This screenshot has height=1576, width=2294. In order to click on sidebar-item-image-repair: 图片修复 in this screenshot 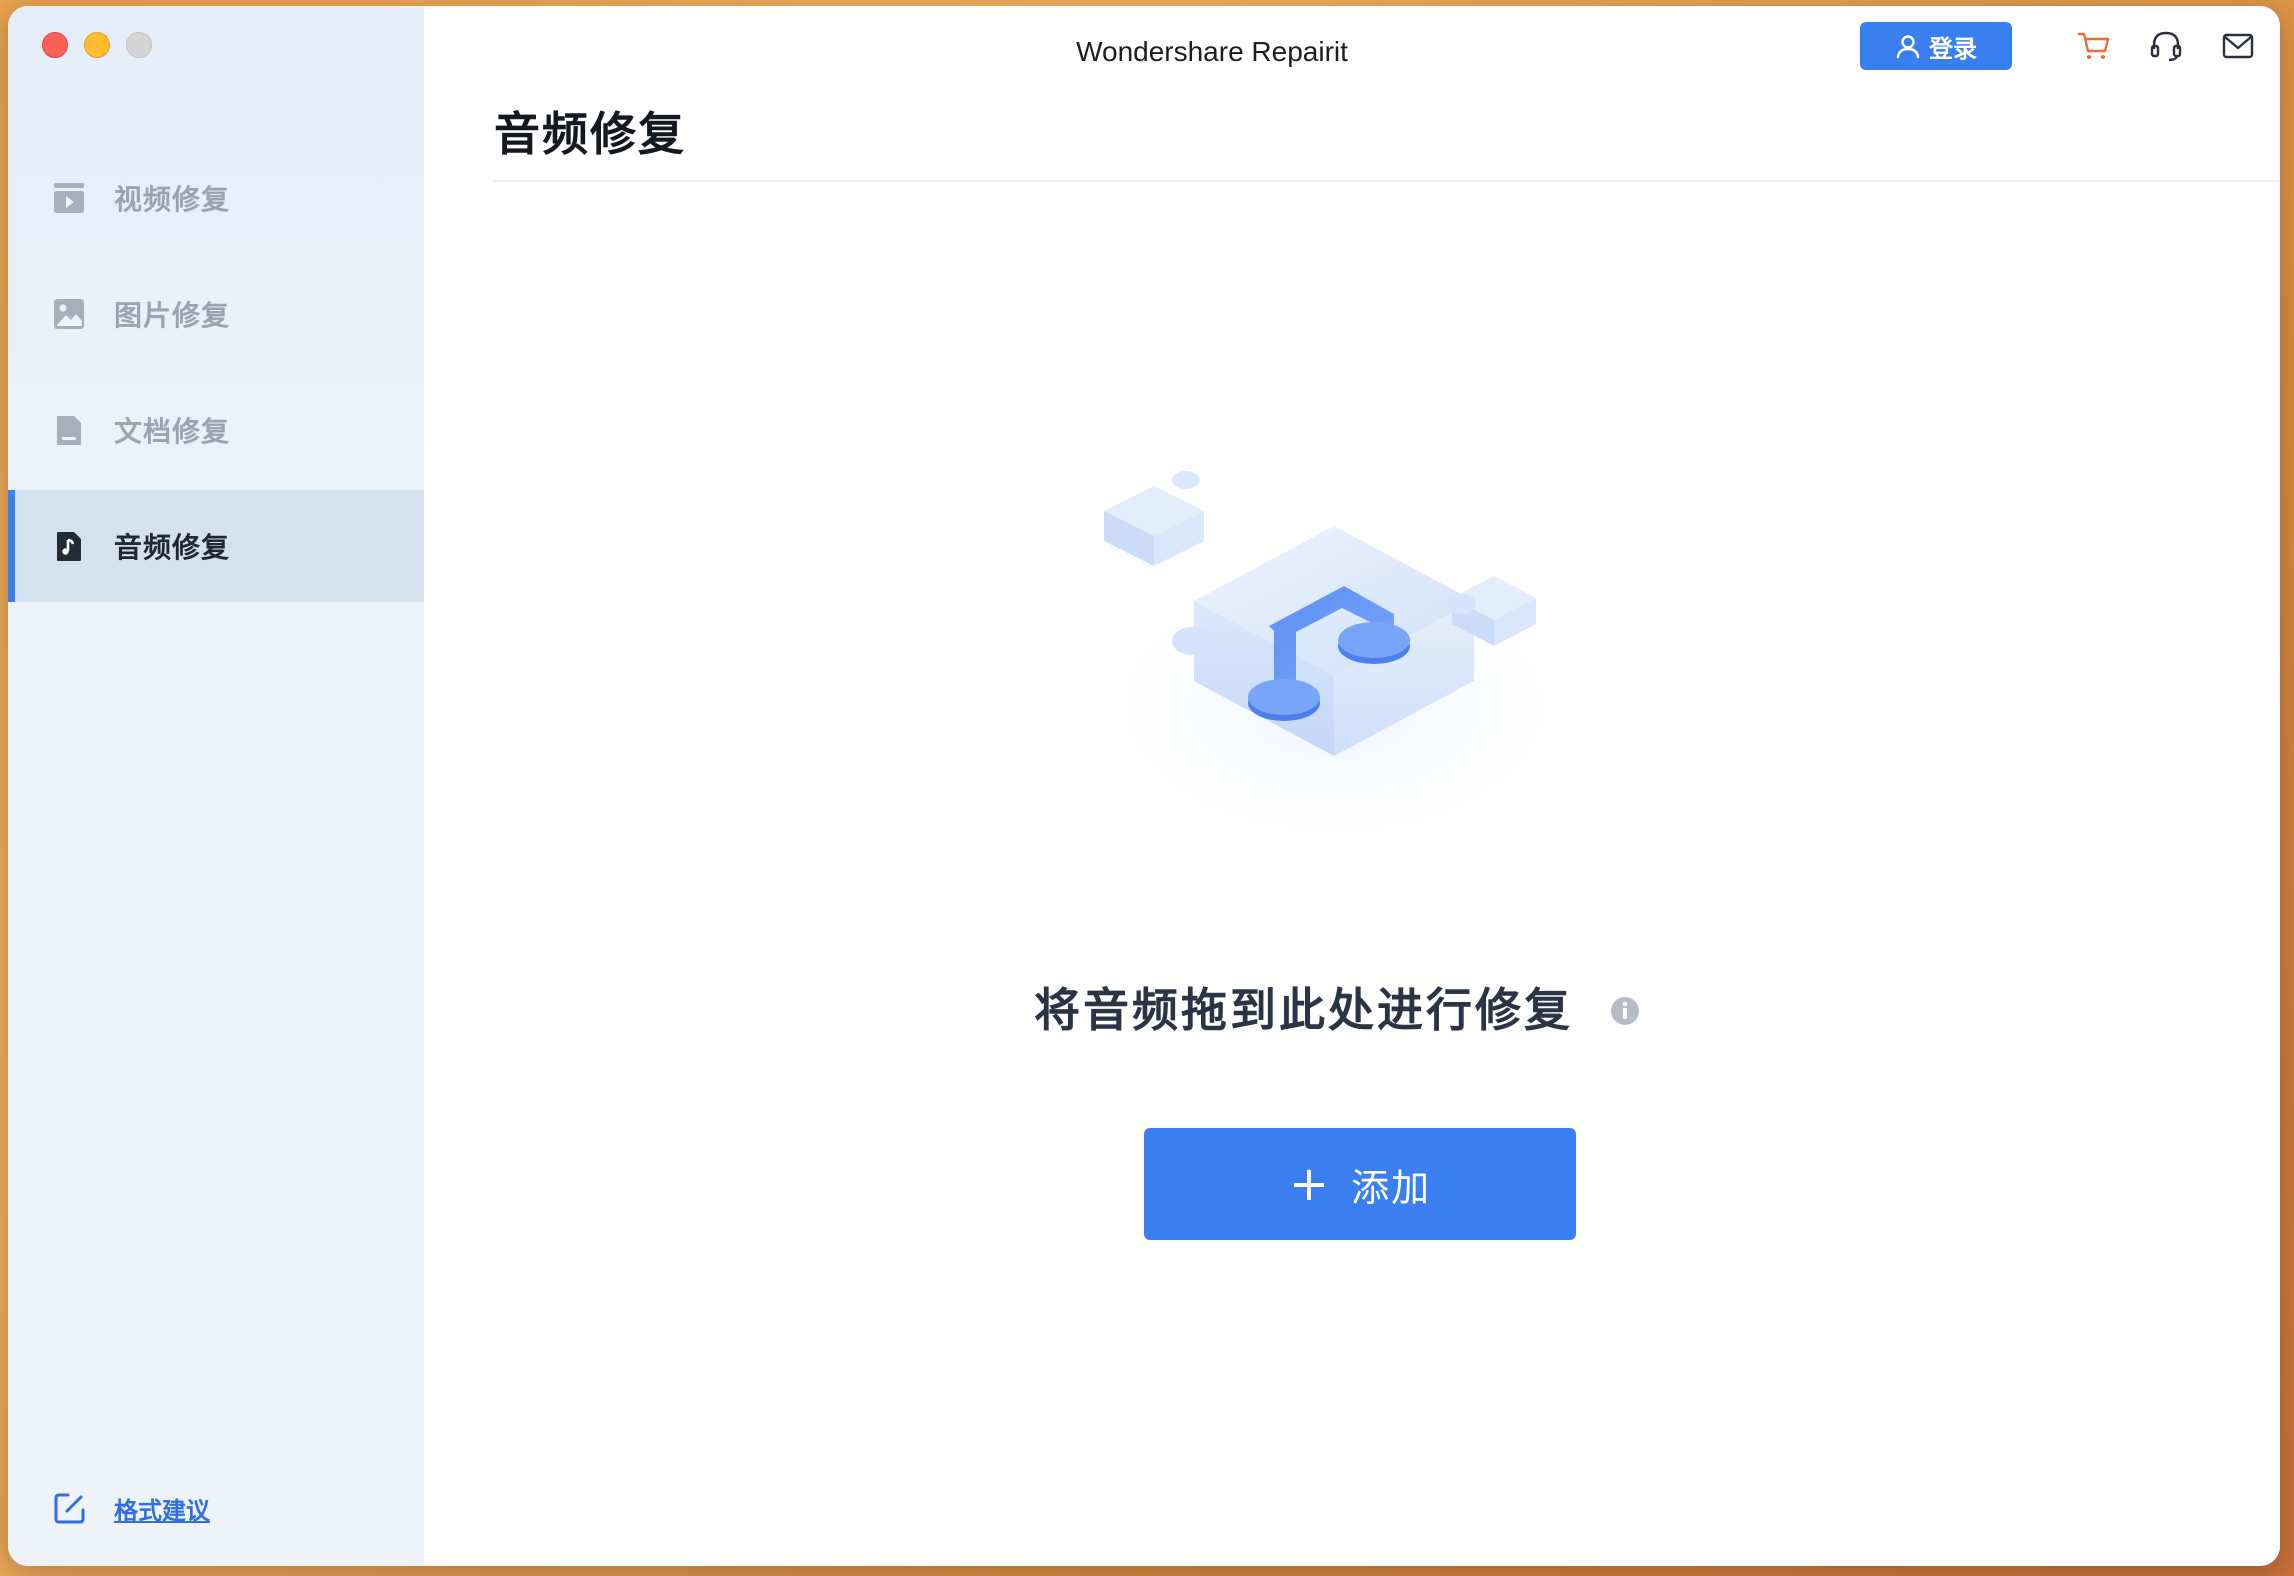, I will do `click(216, 314)`.